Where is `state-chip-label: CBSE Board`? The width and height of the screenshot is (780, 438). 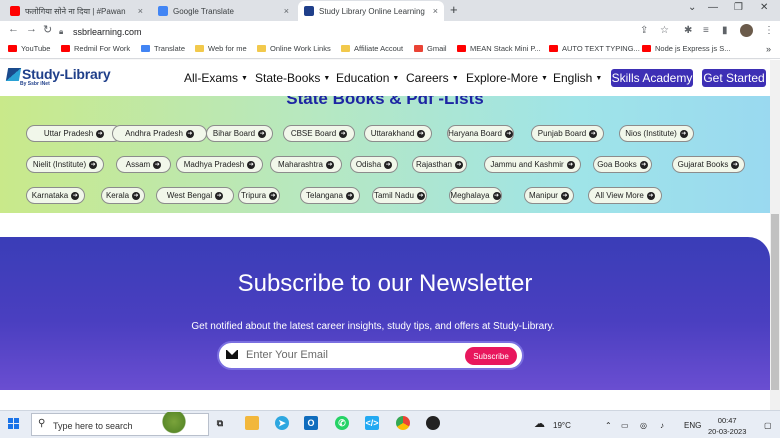 state-chip-label: CBSE Board is located at coordinates (313, 133).